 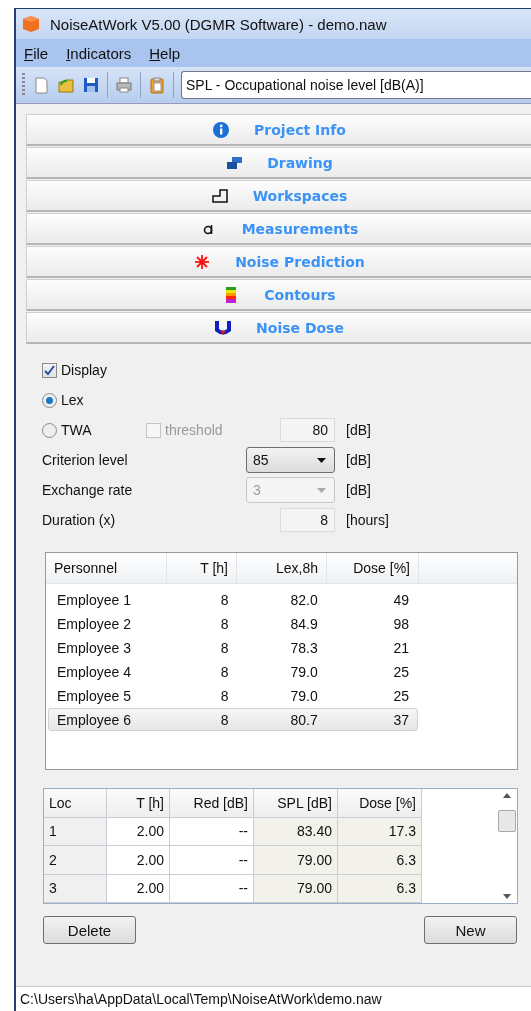 I want to click on scroll-down-icon, so click(x=507, y=896).